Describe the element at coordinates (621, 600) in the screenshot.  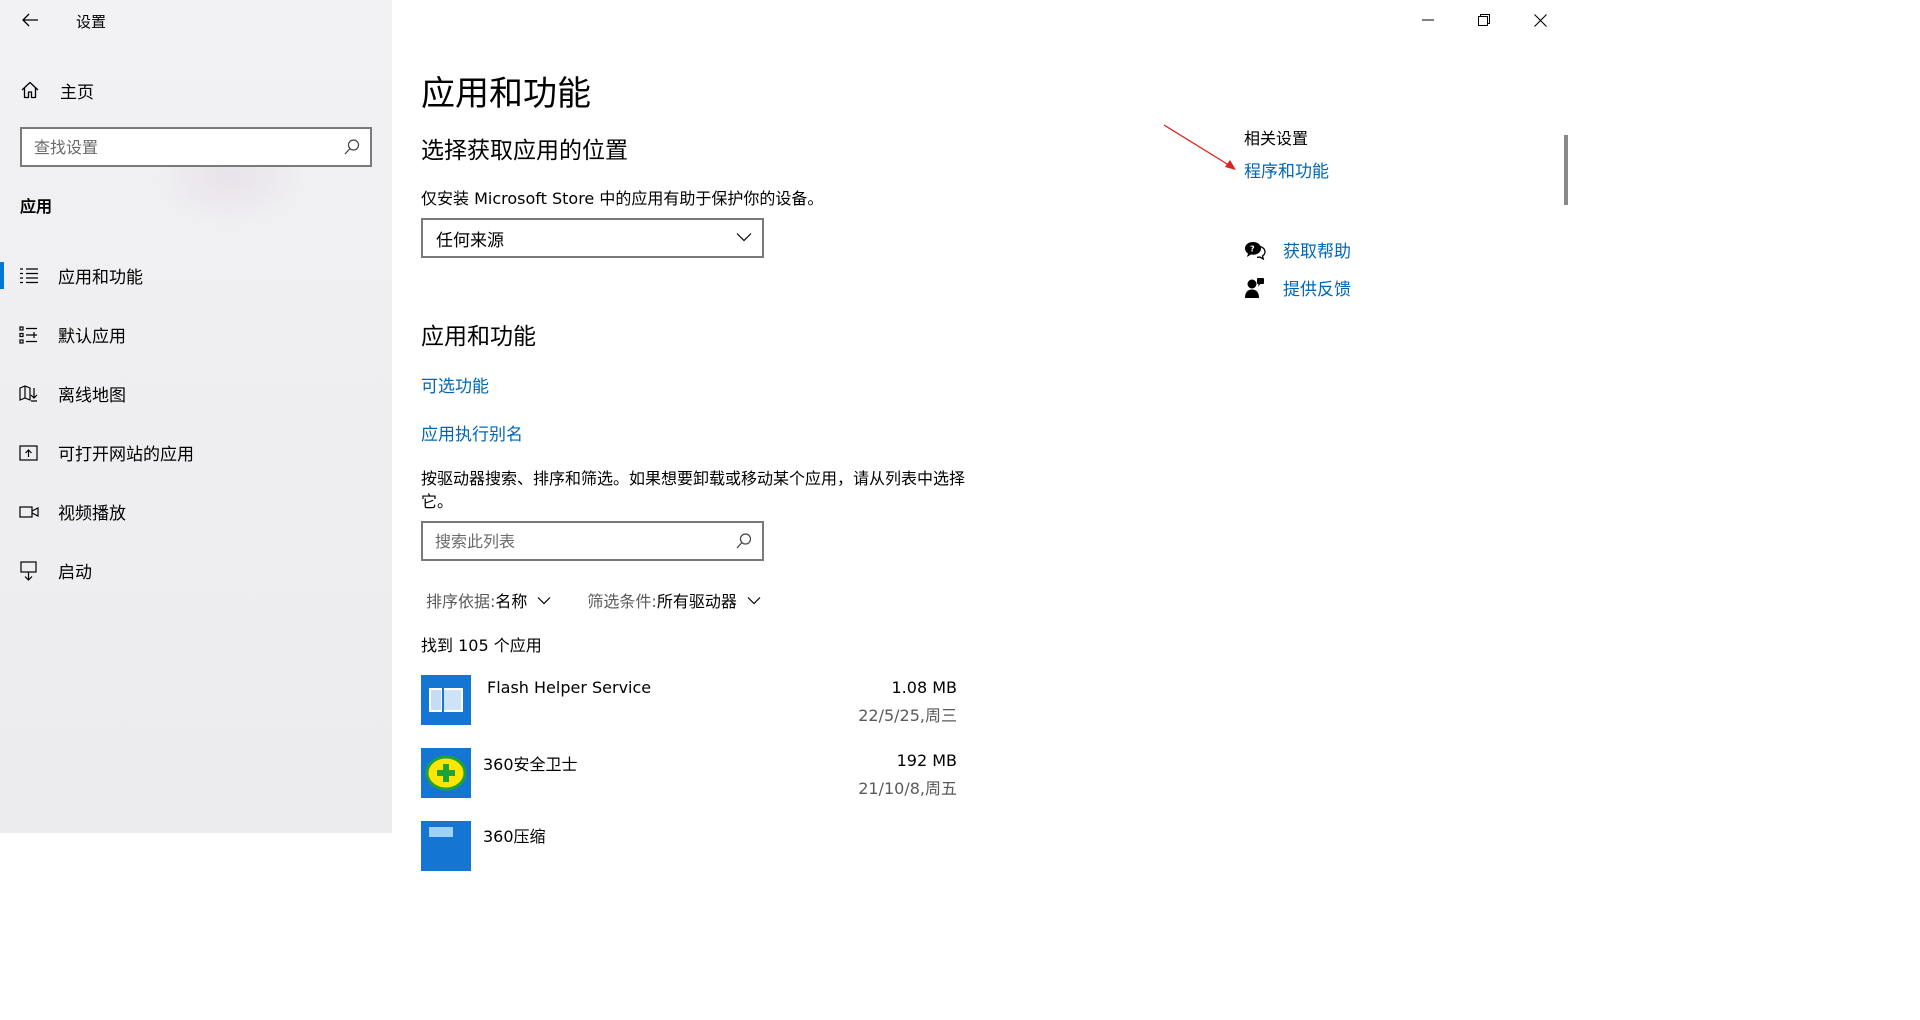
I see `filter-key: 筛选条件:` at that location.